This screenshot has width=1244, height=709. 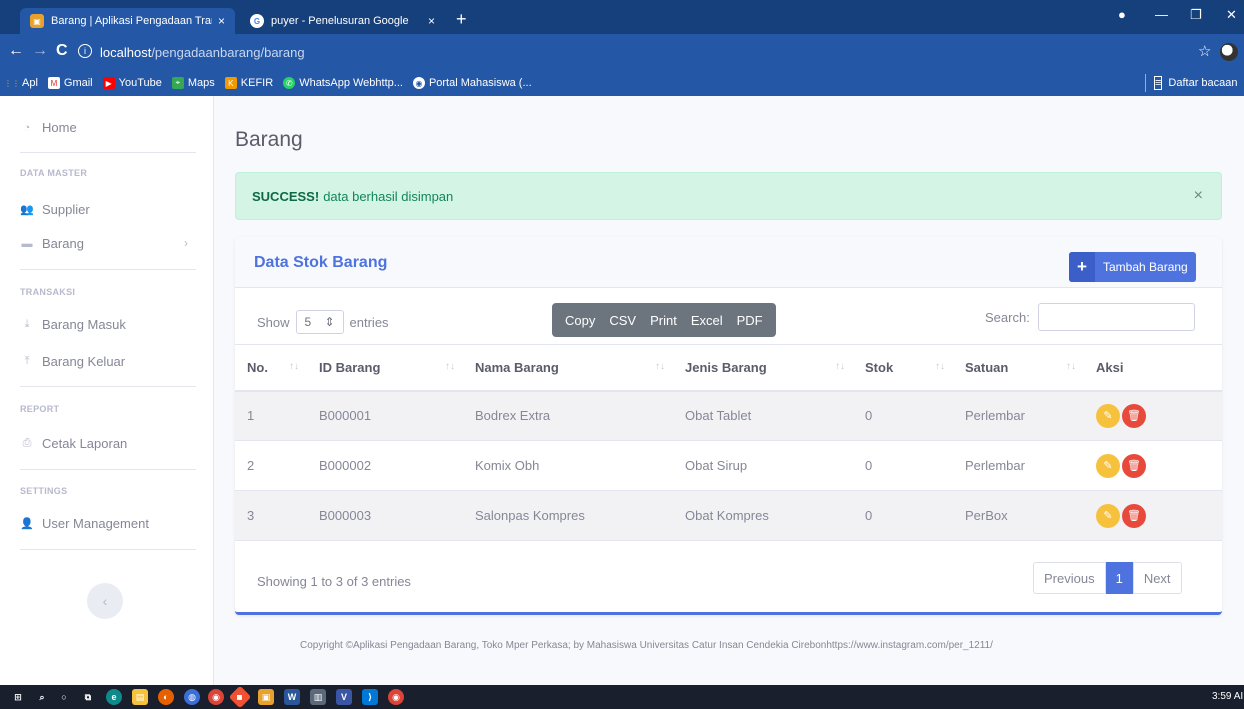 I want to click on reading-list-label: Daftar bacaan, so click(x=1203, y=83).